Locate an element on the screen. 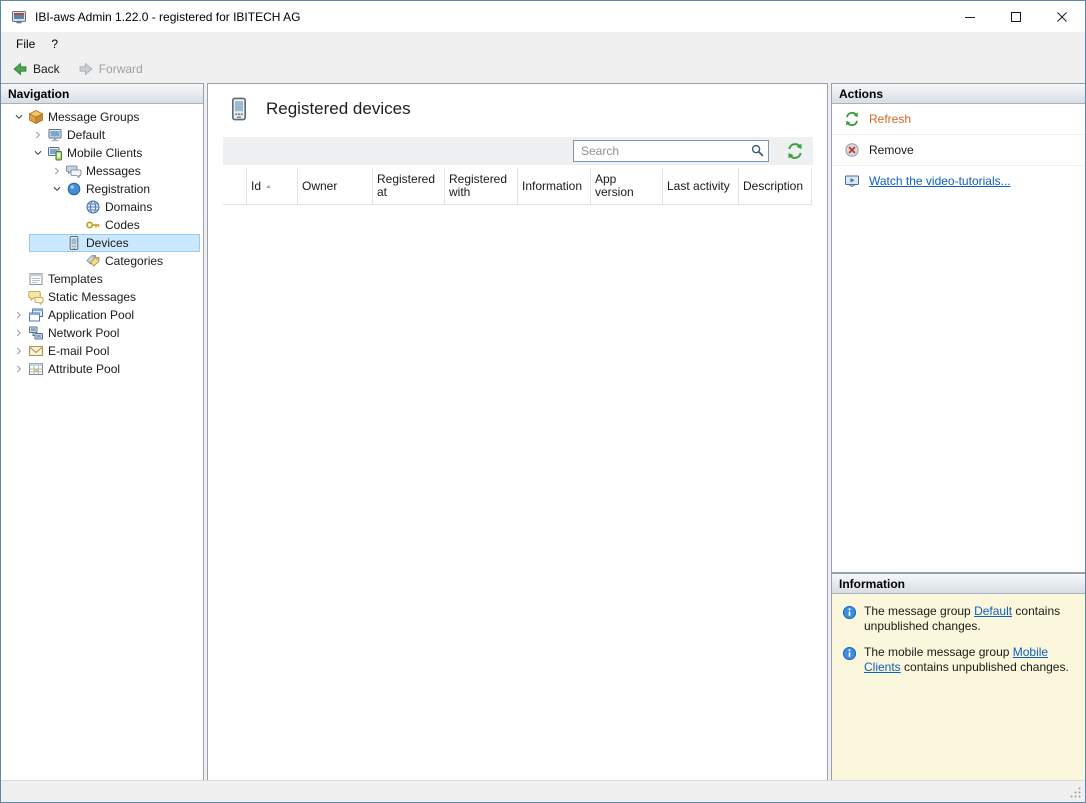 This screenshot has width=1086, height=803. tree-item-label: Registration is located at coordinates (118, 189).